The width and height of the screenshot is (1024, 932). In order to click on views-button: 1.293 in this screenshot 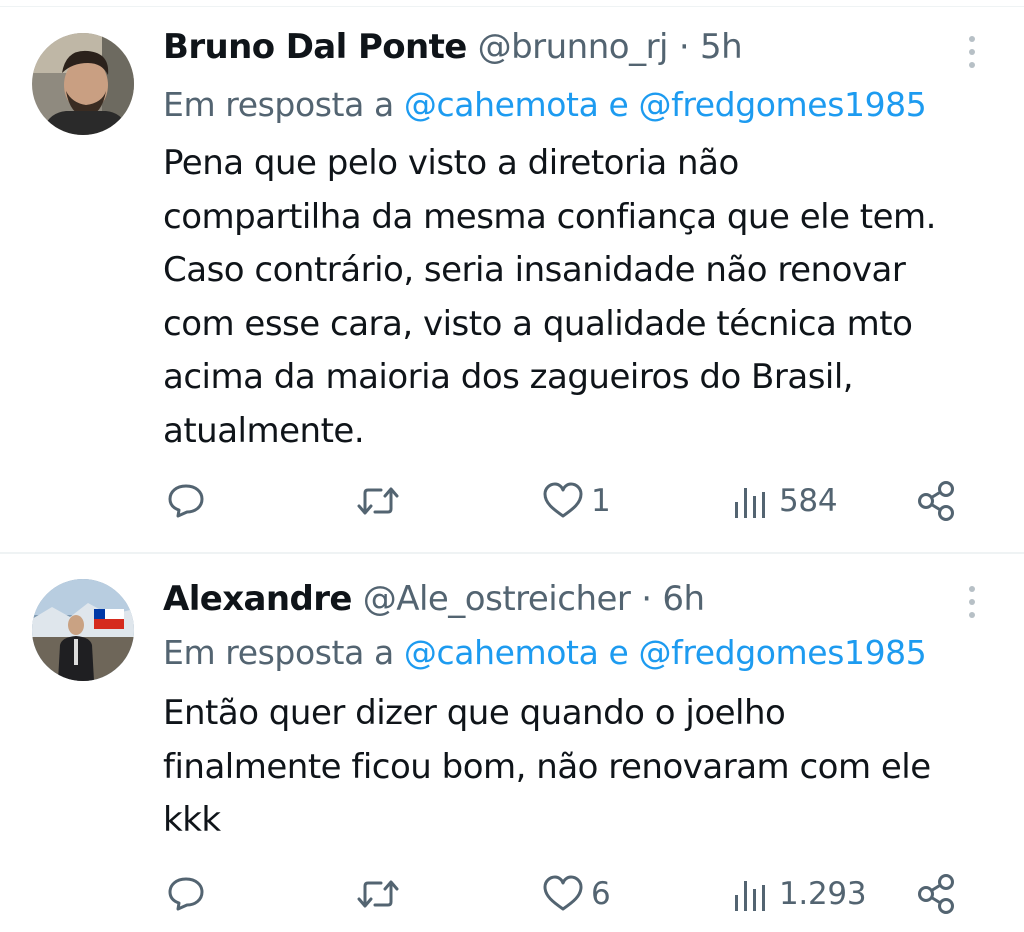, I will do `click(799, 894)`.